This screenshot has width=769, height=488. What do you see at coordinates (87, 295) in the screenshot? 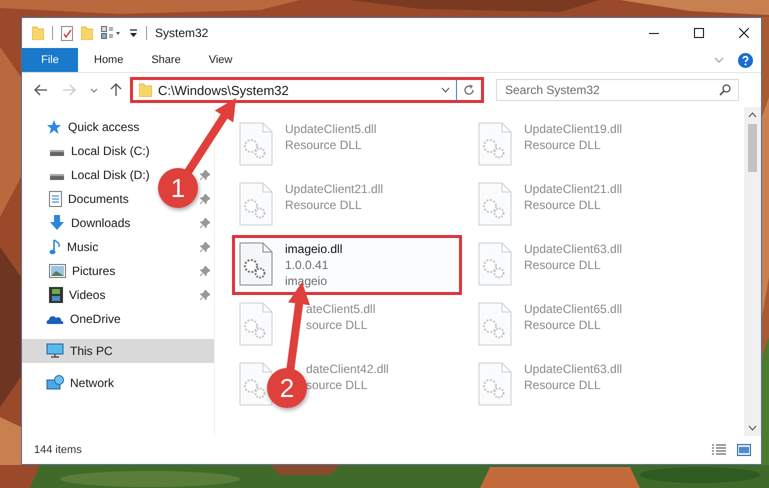
I see `nav-item: Videos` at bounding box center [87, 295].